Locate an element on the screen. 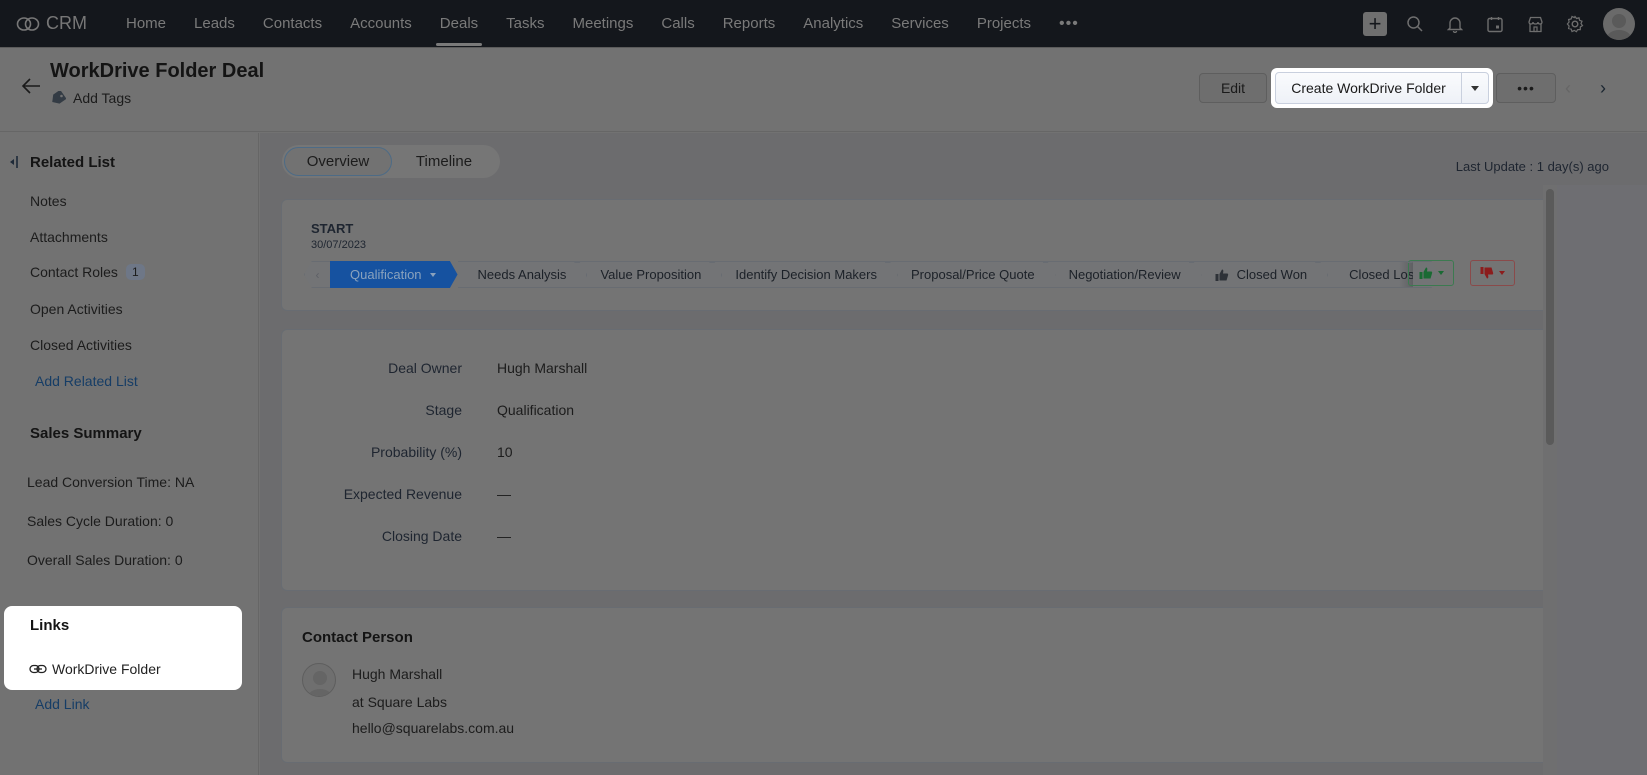 The height and width of the screenshot is (775, 1647). field-probability: Probability (%) 10 is located at coordinates (582, 454).